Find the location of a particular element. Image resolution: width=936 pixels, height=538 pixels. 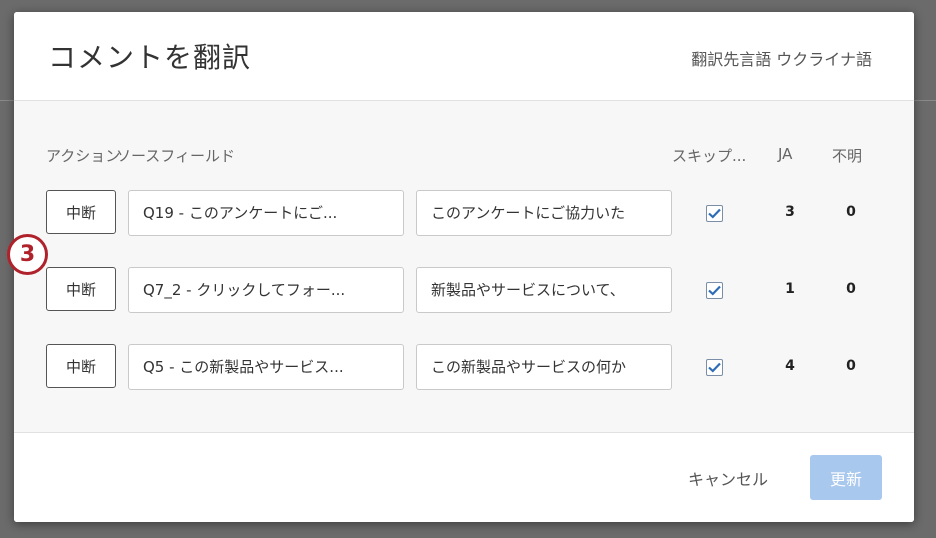

cancel-button: キャンセル is located at coordinates (728, 478).